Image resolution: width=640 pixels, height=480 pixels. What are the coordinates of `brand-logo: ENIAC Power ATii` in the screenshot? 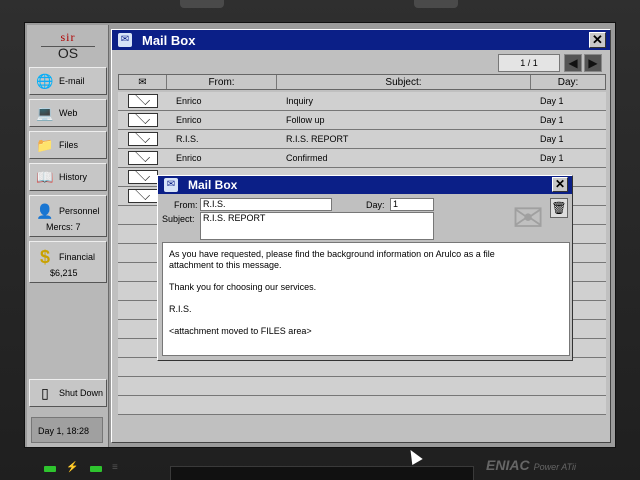 It's located at (531, 465).